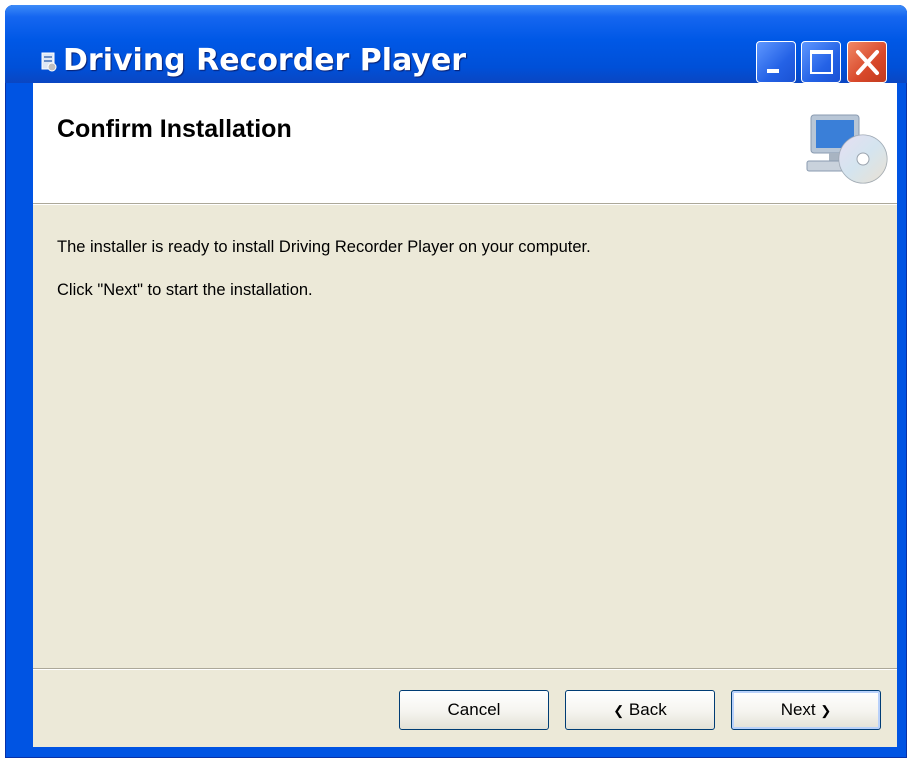  Describe the element at coordinates (465, 143) in the screenshot. I see `dialog-header: Confirm Installation` at that location.